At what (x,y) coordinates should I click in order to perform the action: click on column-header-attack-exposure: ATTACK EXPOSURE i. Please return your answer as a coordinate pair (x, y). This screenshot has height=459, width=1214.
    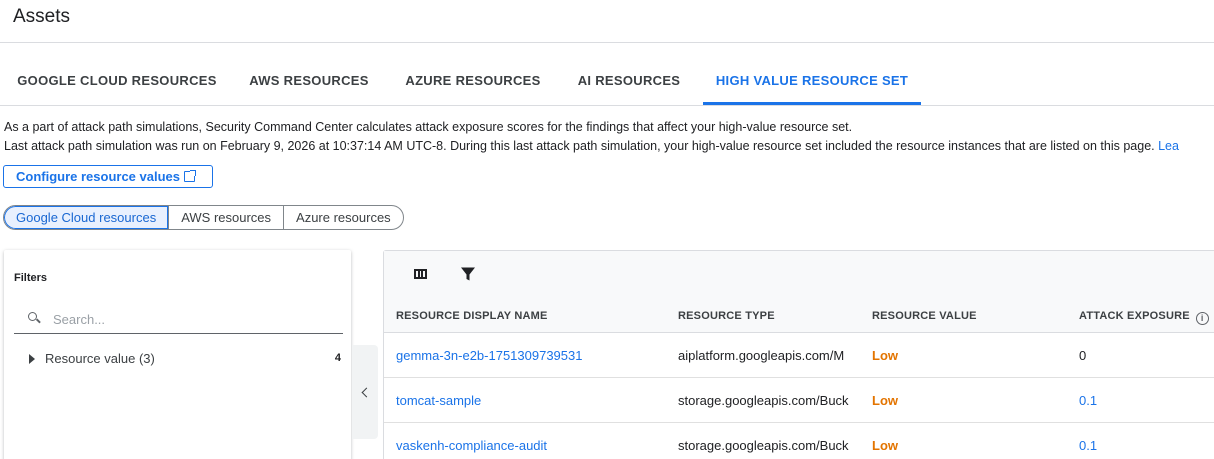
    Looking at the image, I should click on (1144, 317).